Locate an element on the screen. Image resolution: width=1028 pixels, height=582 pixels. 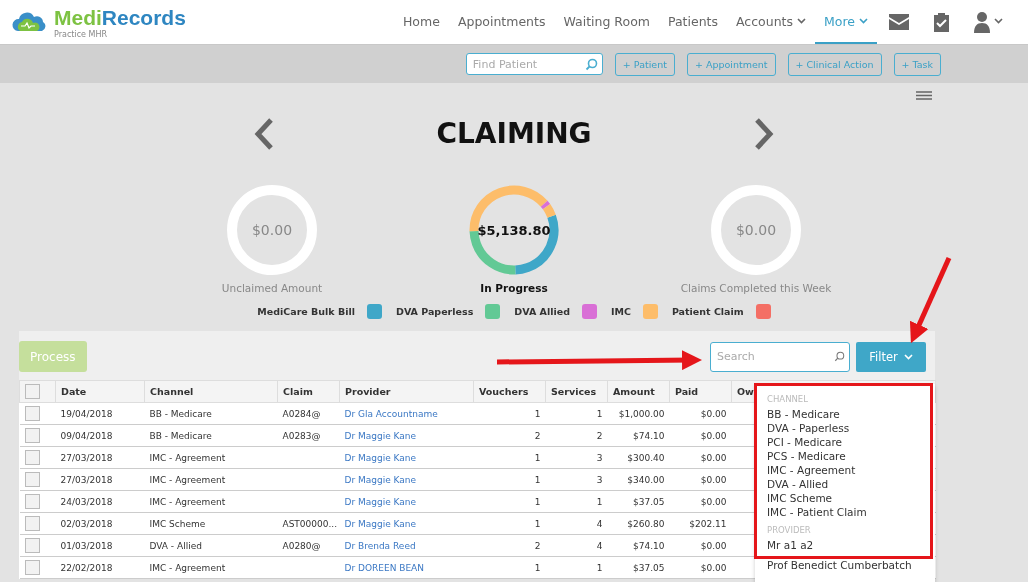
table-cell: 09/04/2018 is located at coordinates (86, 435).